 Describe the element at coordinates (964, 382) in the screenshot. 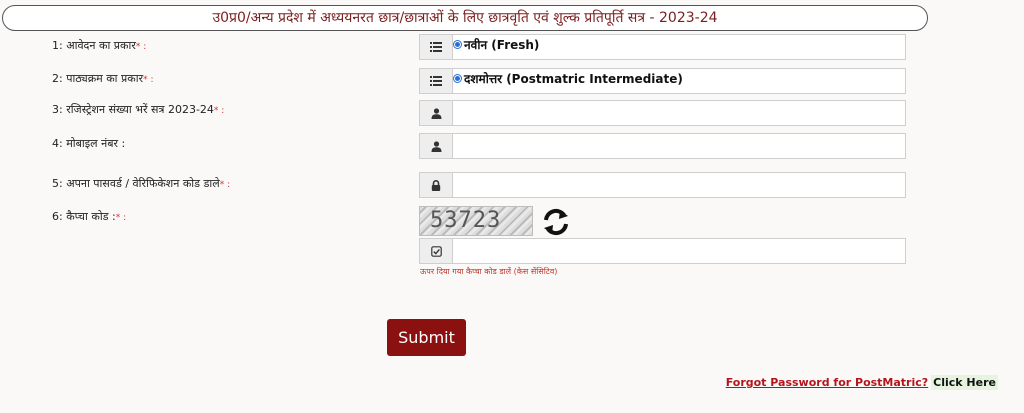

I see `click-here-link: Click Here` at that location.